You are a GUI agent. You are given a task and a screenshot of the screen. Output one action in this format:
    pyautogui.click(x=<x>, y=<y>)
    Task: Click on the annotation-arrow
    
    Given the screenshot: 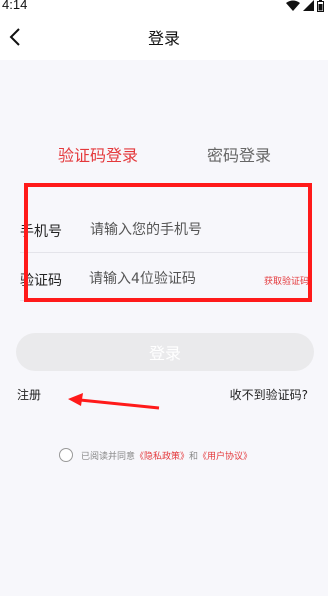 What is the action you would take?
    pyautogui.click(x=114, y=401)
    